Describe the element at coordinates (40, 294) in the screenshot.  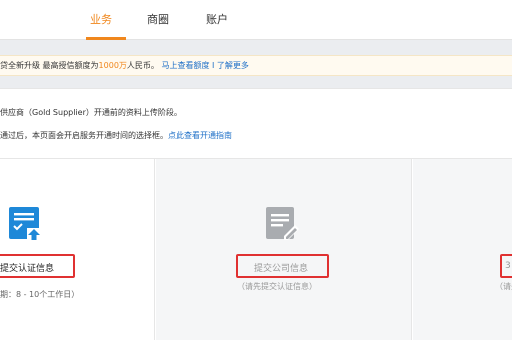
I see `step-subtitle-certification: 期：8 - 10个工作日）` at that location.